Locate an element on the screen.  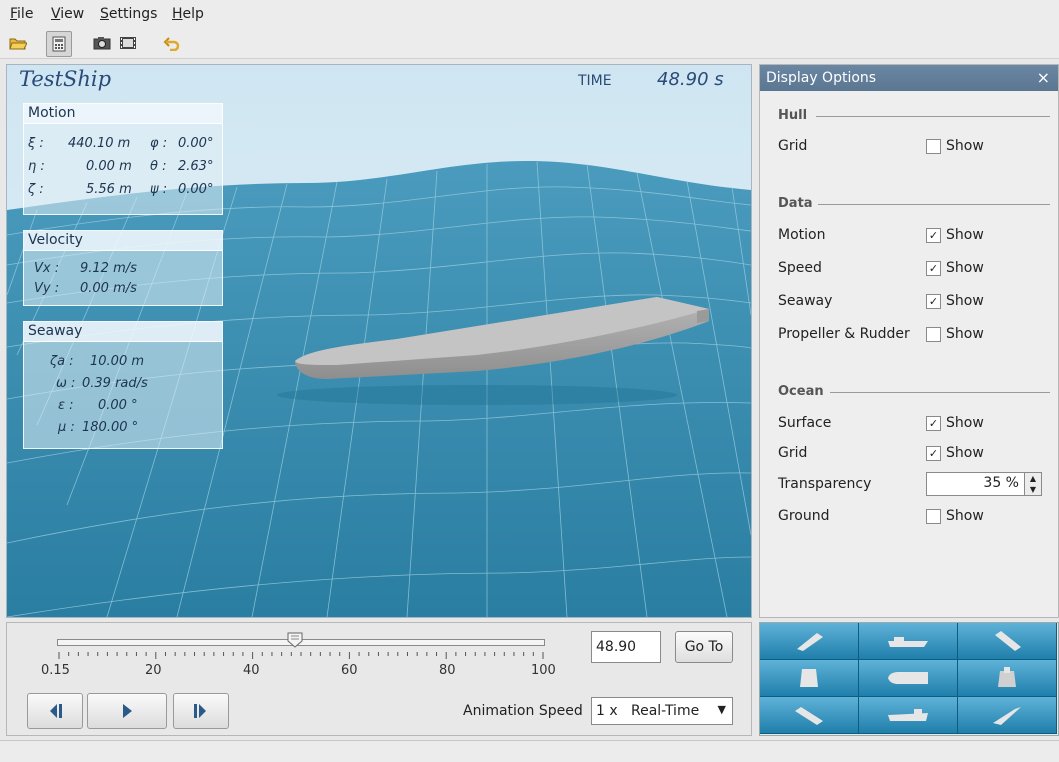
motion-xi-value: 440.10 m is located at coordinates (99, 143).